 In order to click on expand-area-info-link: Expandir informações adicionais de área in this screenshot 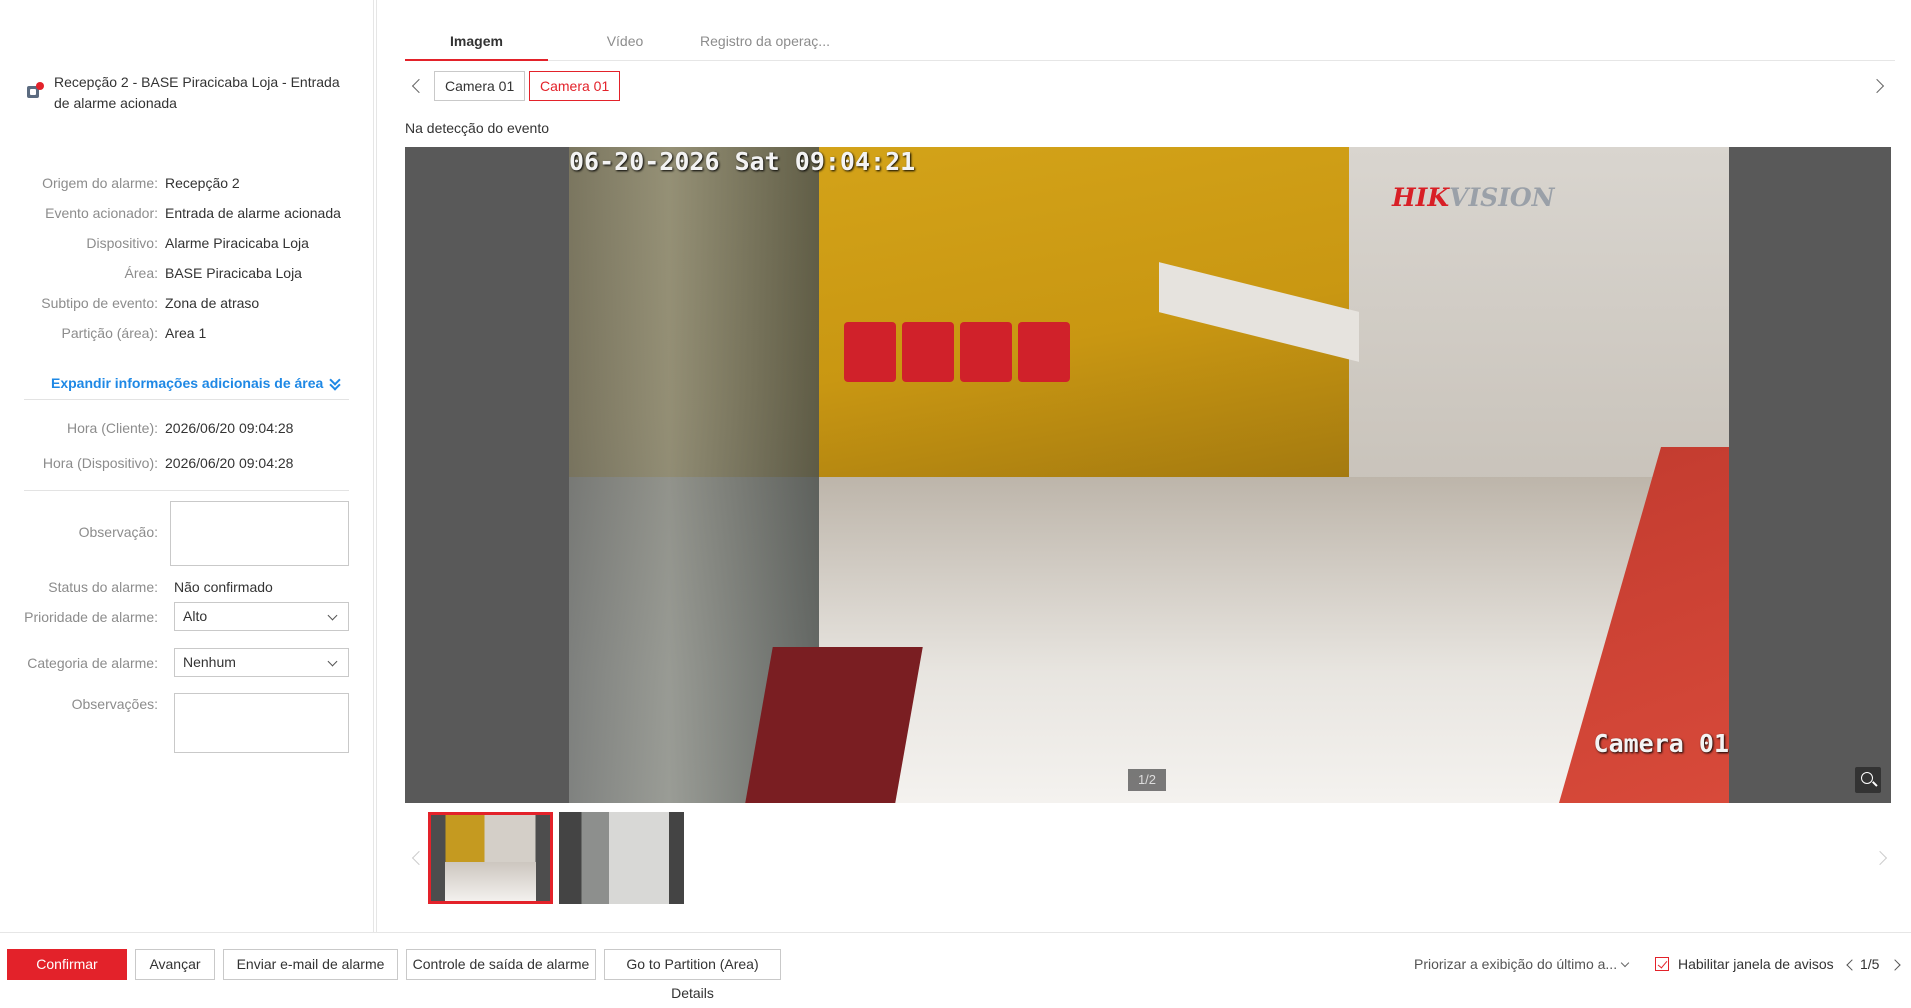, I will do `click(196, 383)`.